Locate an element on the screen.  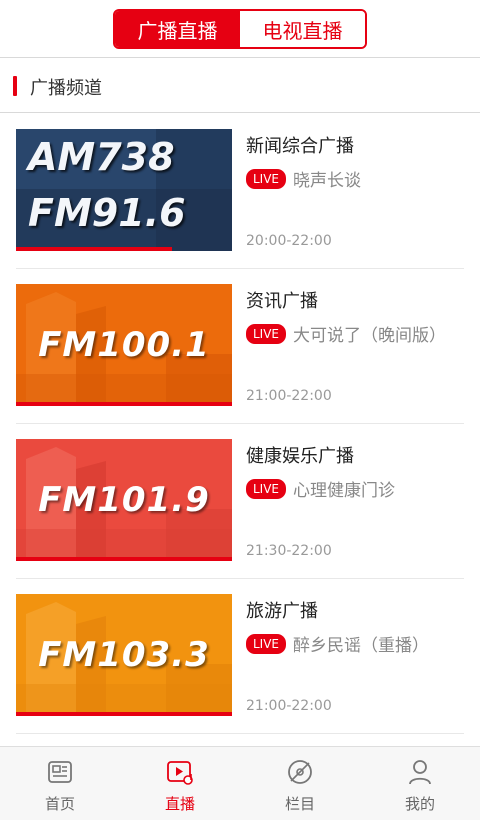
news-icon is located at coordinates (60, 772).